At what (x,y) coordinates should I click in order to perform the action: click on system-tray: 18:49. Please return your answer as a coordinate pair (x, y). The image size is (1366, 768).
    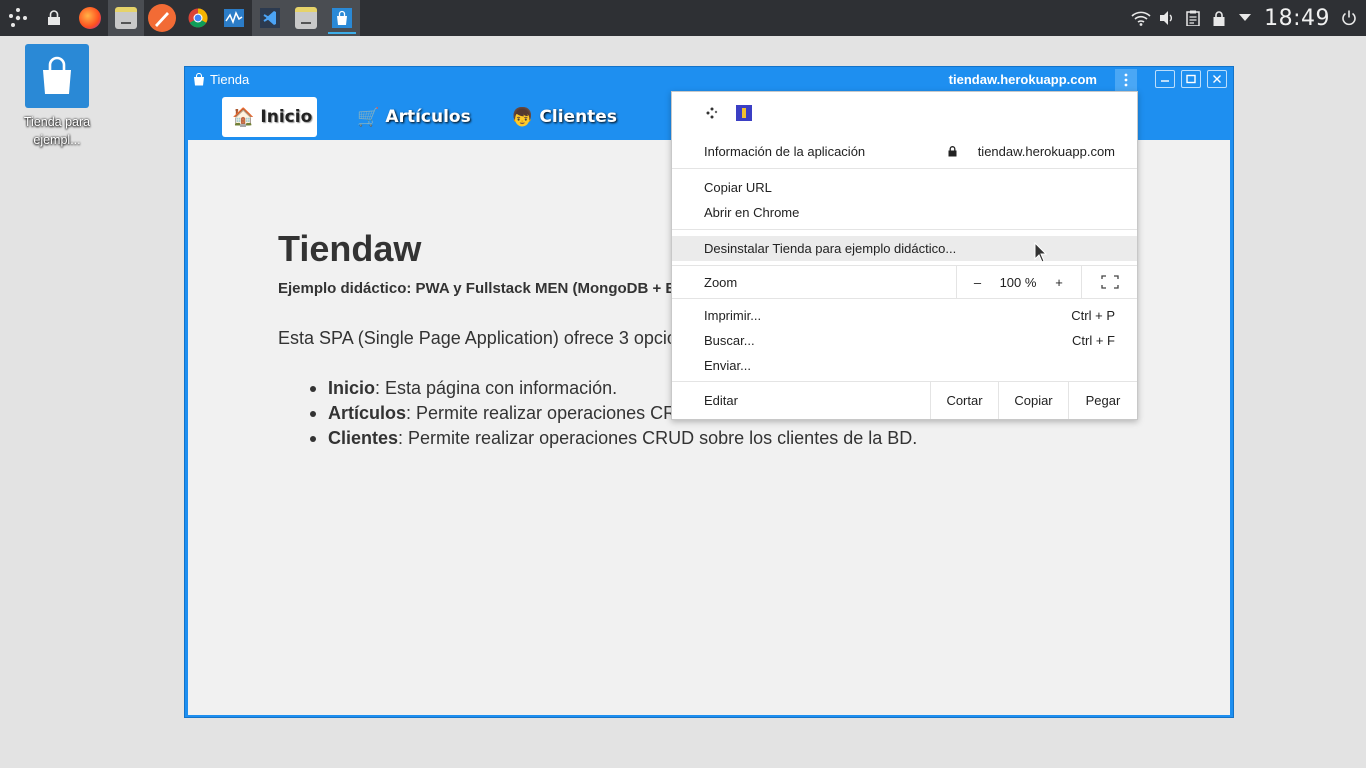
    Looking at the image, I should click on (1247, 18).